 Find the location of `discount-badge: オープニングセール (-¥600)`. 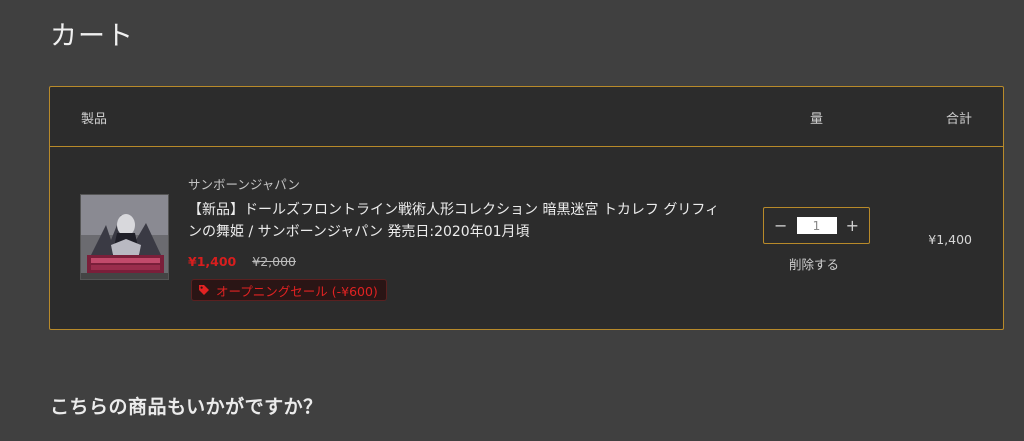

discount-badge: オープニングセール (-¥600) is located at coordinates (289, 290).